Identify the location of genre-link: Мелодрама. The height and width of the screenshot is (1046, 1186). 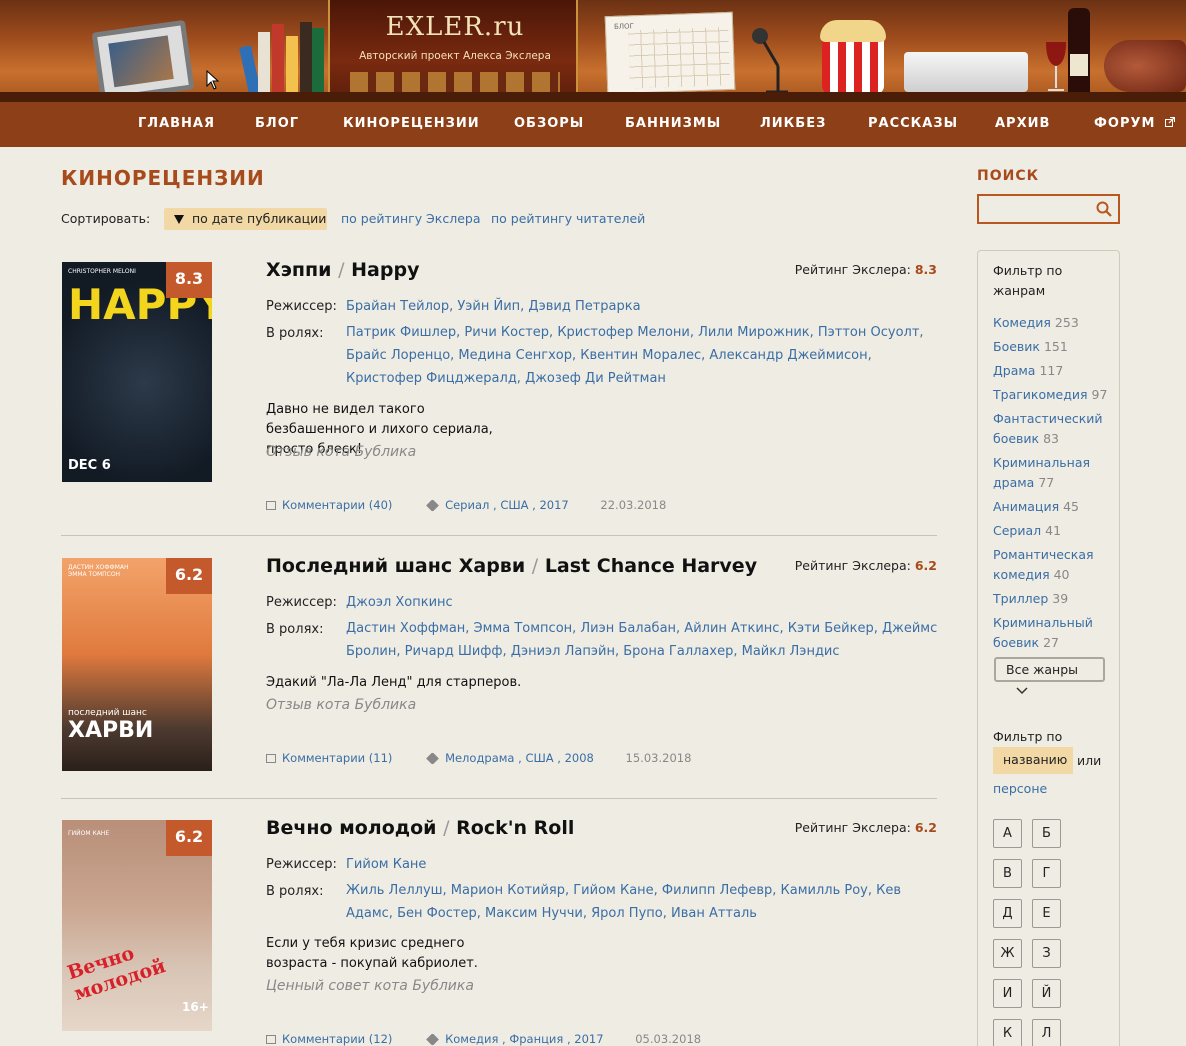
(479, 758).